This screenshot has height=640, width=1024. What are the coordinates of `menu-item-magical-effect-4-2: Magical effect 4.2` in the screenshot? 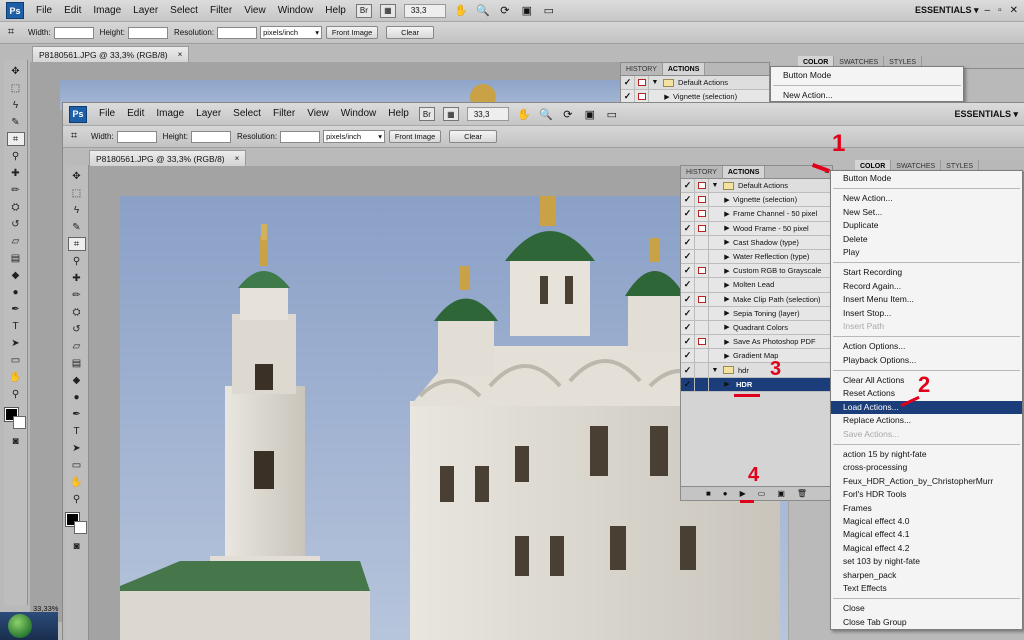 It's located at (926, 548).